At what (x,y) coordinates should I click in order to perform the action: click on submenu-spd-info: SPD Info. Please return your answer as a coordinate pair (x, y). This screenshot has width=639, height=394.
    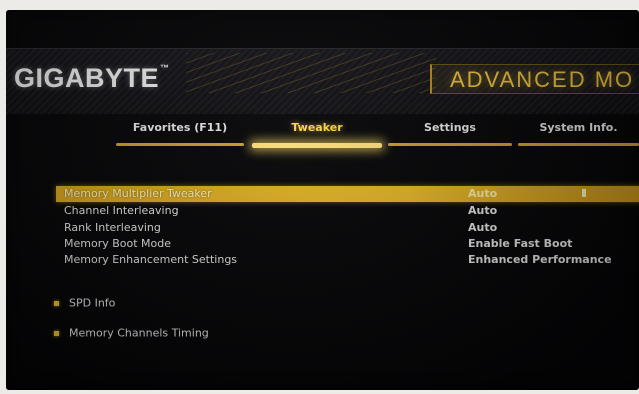
    Looking at the image, I should click on (84, 304).